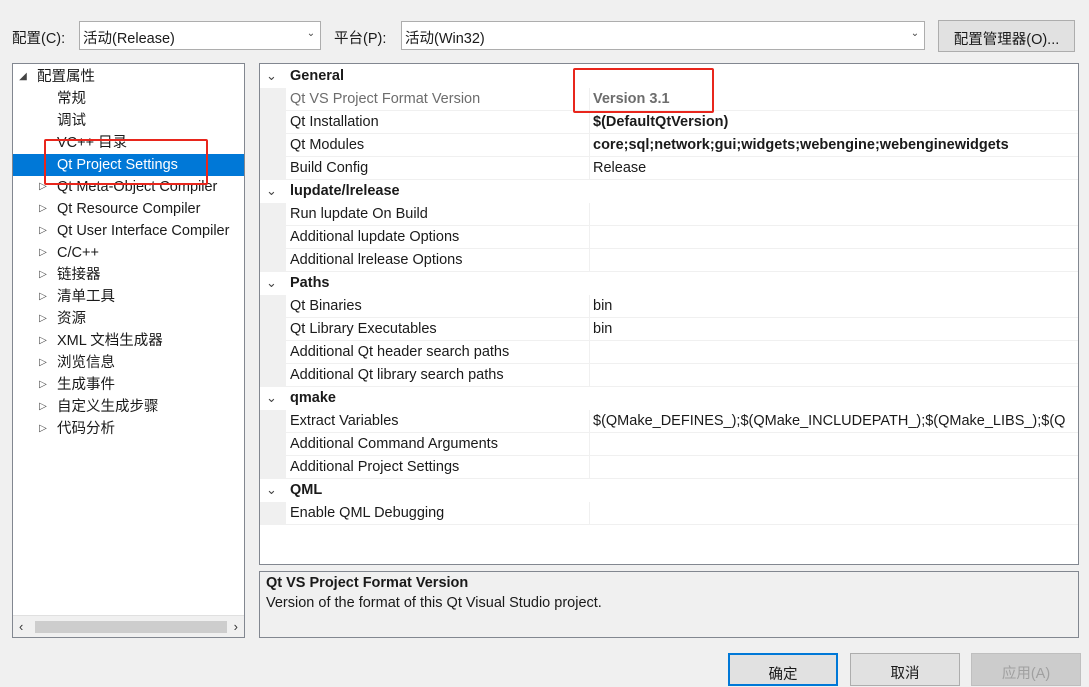 Image resolution: width=1089 pixels, height=687 pixels. I want to click on chevron-down-icon: ⌄, so click(915, 33).